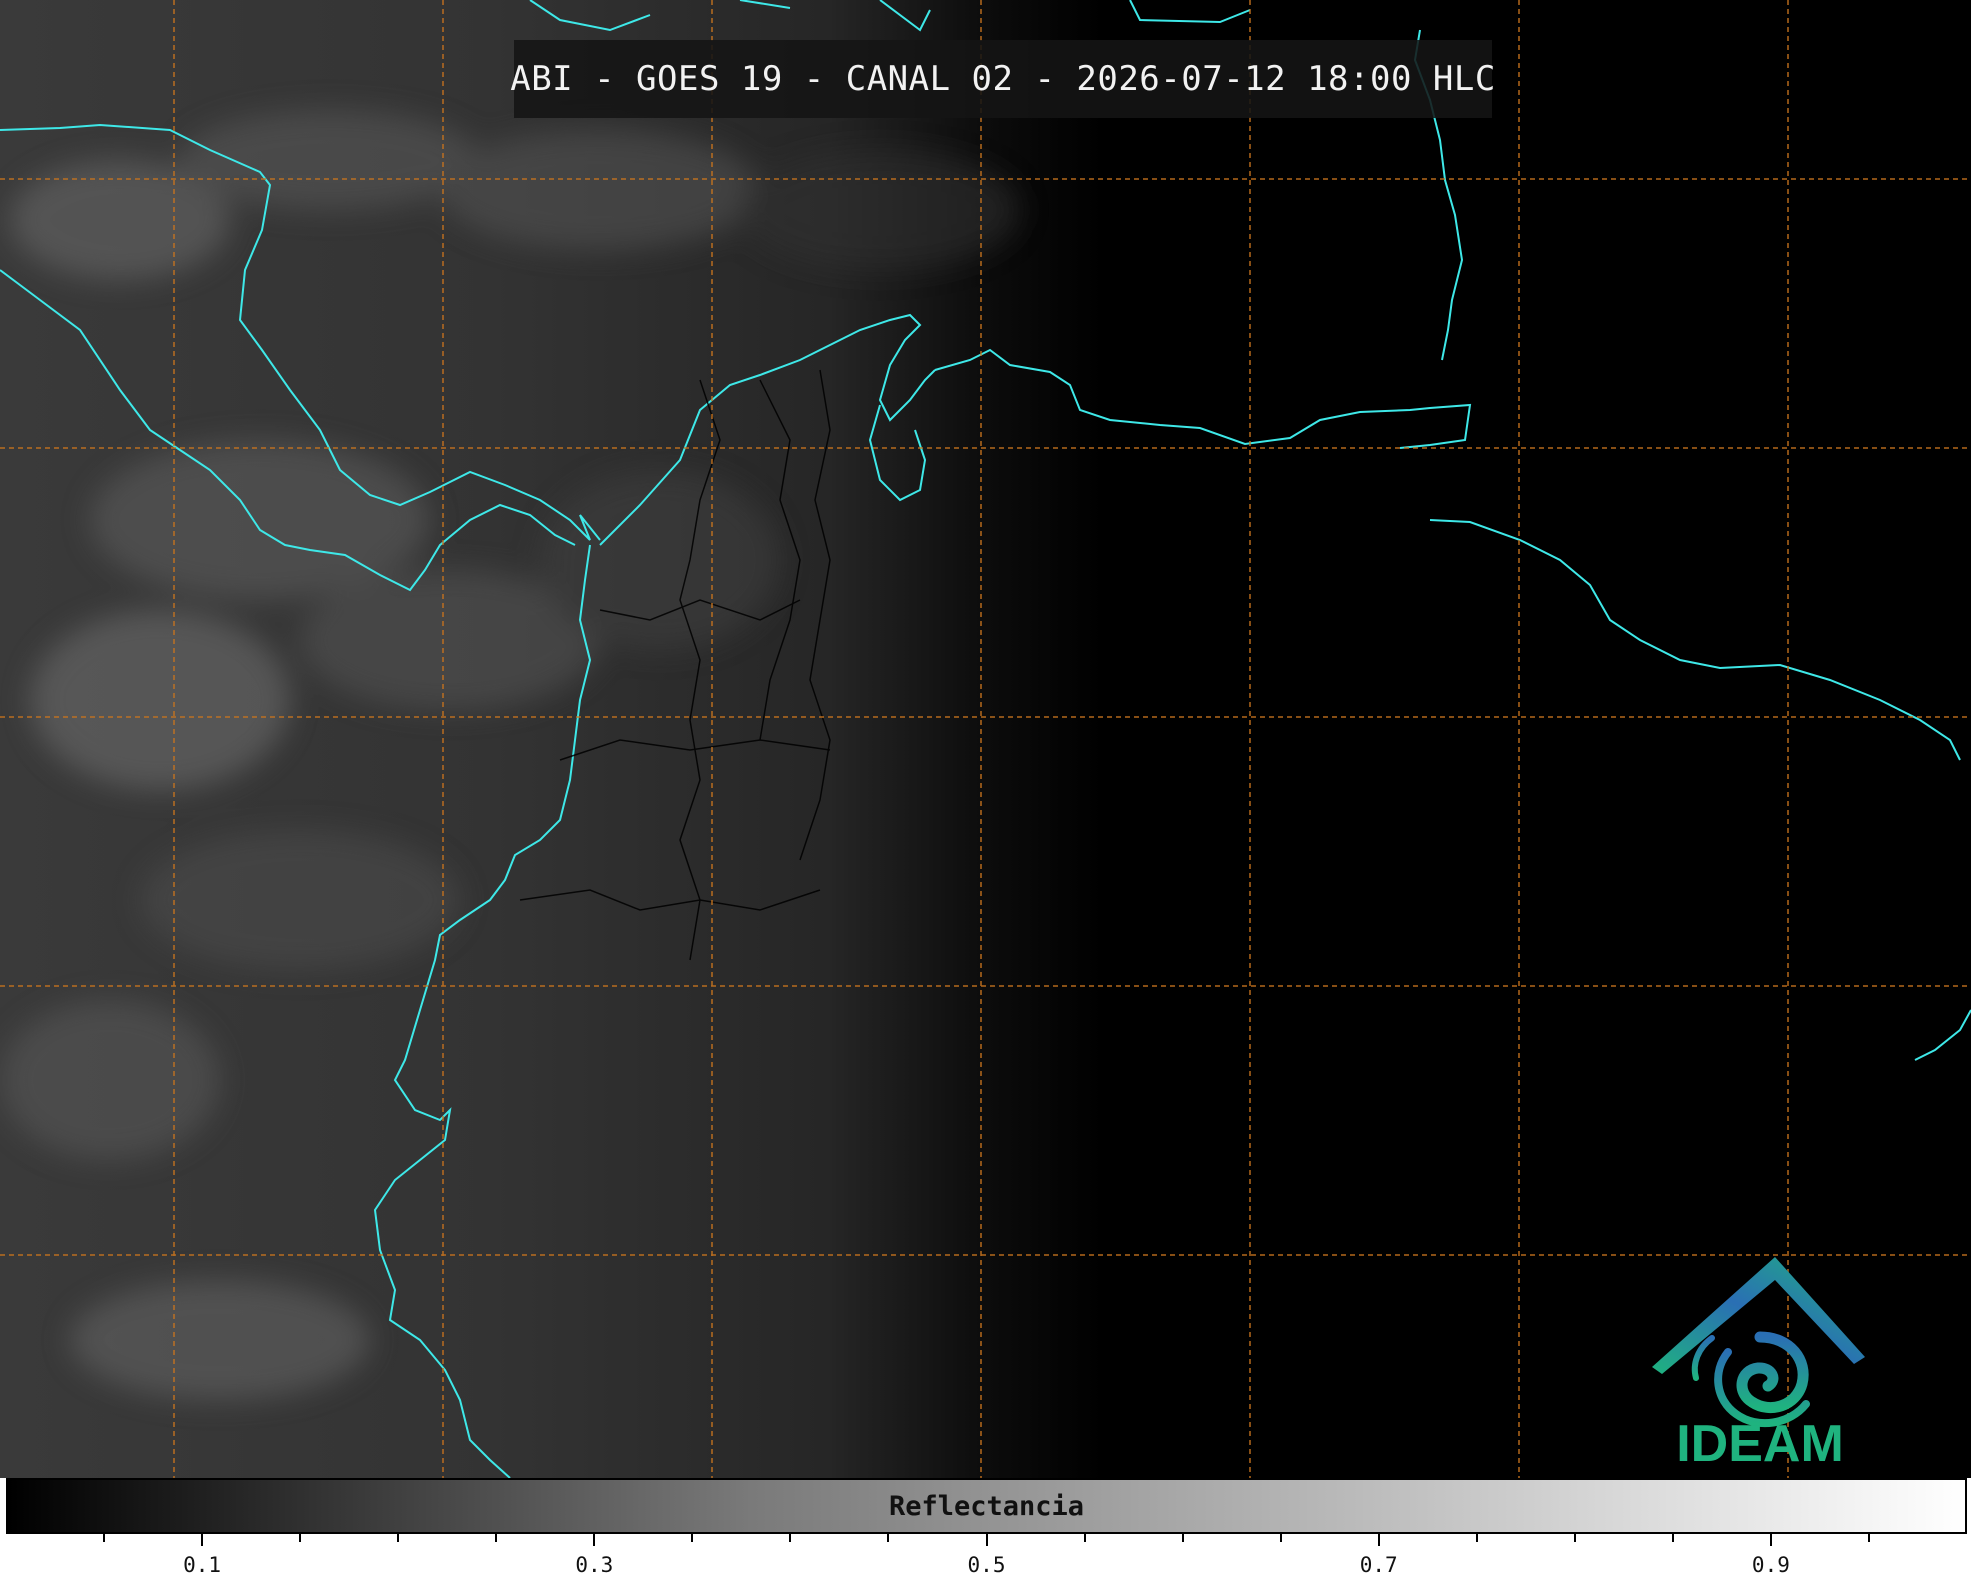 The height and width of the screenshot is (1577, 1971). I want to click on colorbar-ticks: 0.1 0.3 0.5 0.7 0.9, so click(985, 1555).